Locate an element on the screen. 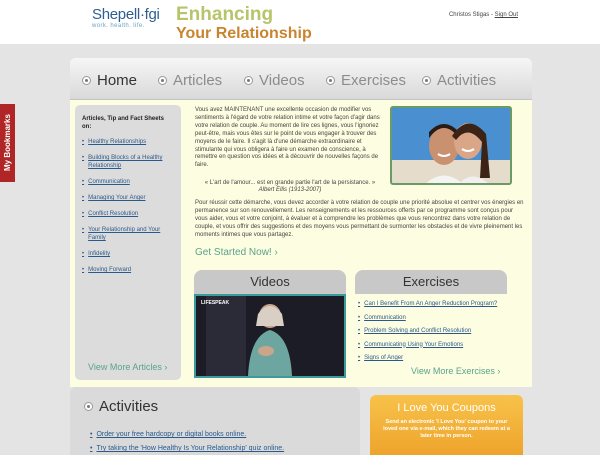 This screenshot has width=600, height=455. logo-brand: Shepell·fgi is located at coordinates (126, 14).